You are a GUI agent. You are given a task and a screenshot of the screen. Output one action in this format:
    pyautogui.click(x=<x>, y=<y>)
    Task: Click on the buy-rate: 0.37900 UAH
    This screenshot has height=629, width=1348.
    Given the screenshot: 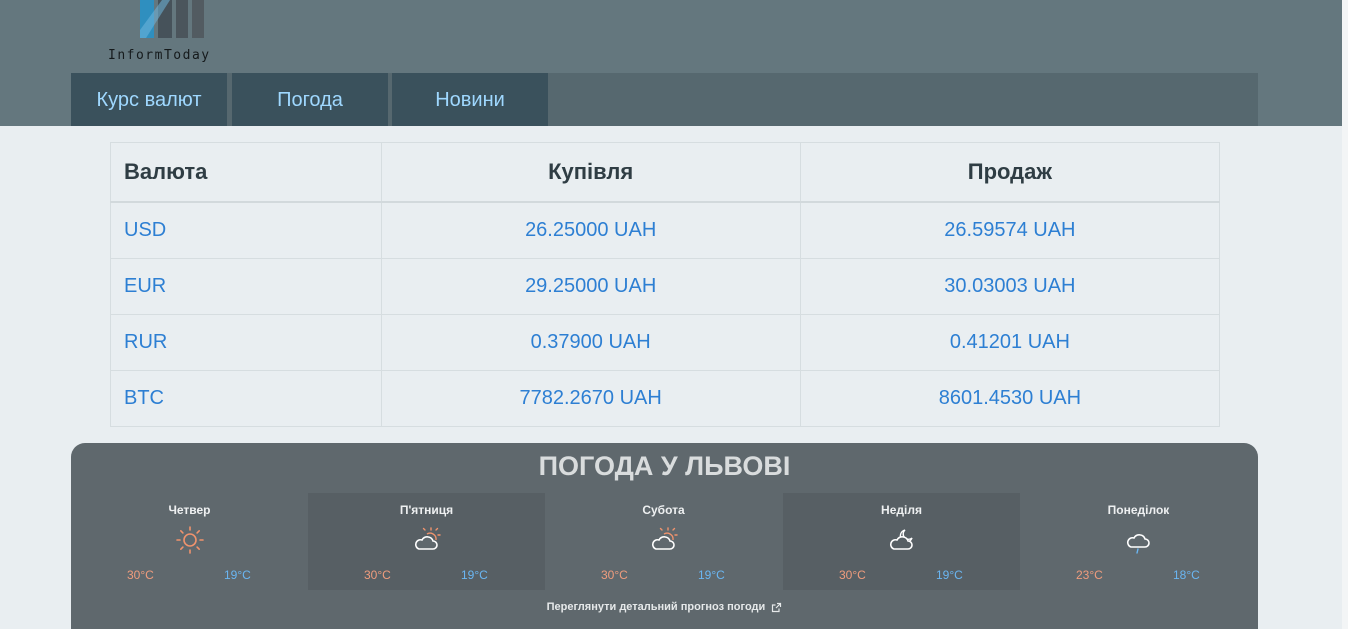 What is the action you would take?
    pyautogui.click(x=590, y=342)
    